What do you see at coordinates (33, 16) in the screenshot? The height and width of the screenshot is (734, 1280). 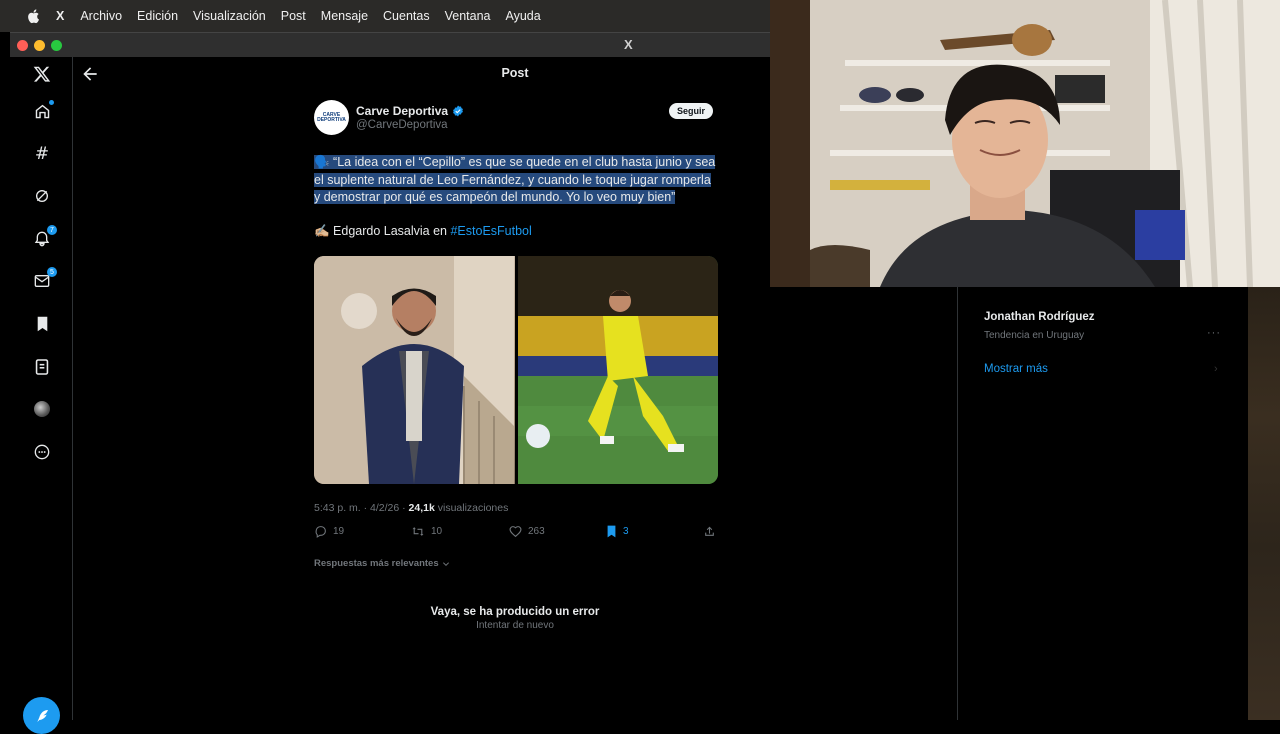 I see `apple-logo-icon` at bounding box center [33, 16].